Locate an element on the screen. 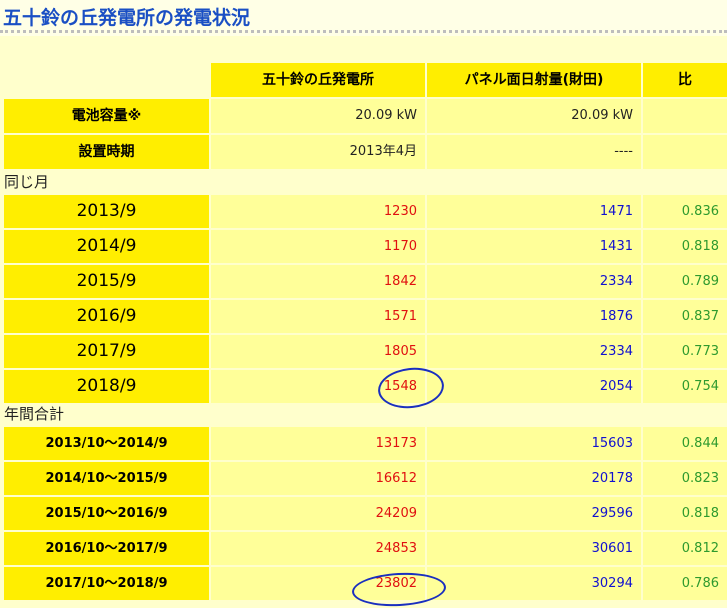 The height and width of the screenshot is (608, 727). row-label: 2014/9 is located at coordinates (106, 246).